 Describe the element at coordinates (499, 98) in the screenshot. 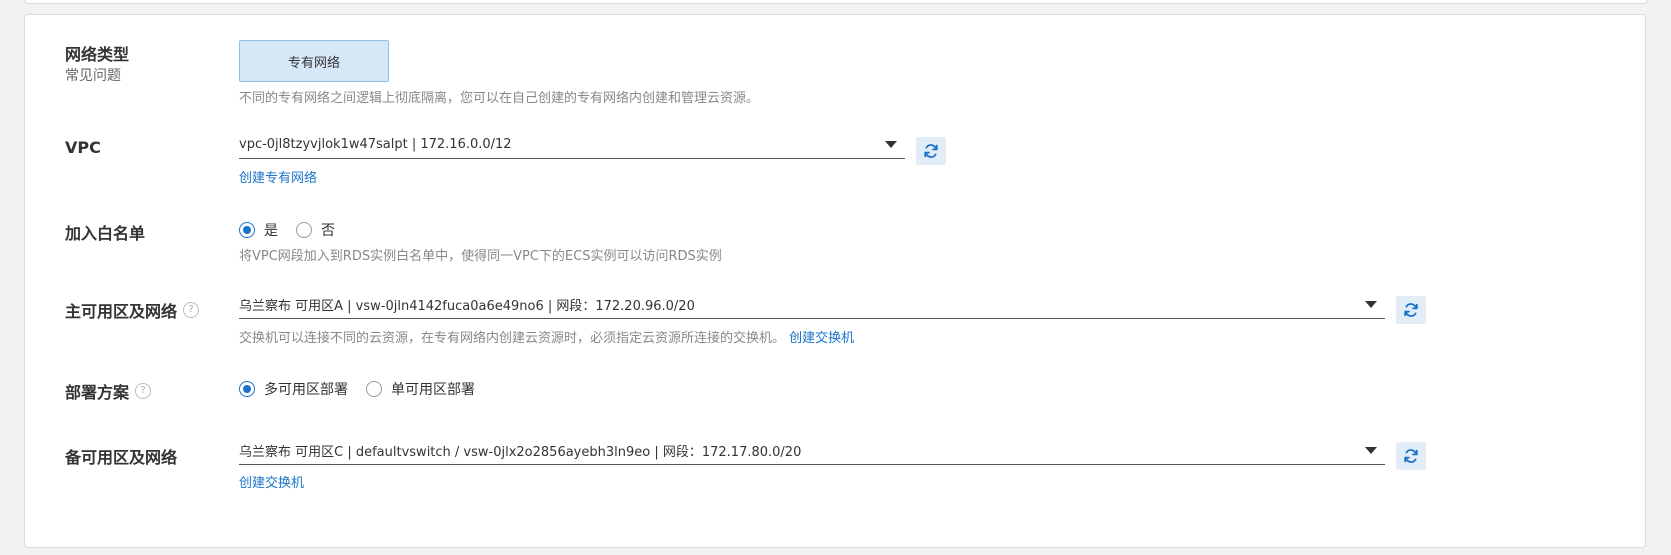

I see `network-type-hint: 不同的专有网络之间逻辑上彻底隔离，您可以在自己创建的专有网络内创建和管理云资源。` at that location.